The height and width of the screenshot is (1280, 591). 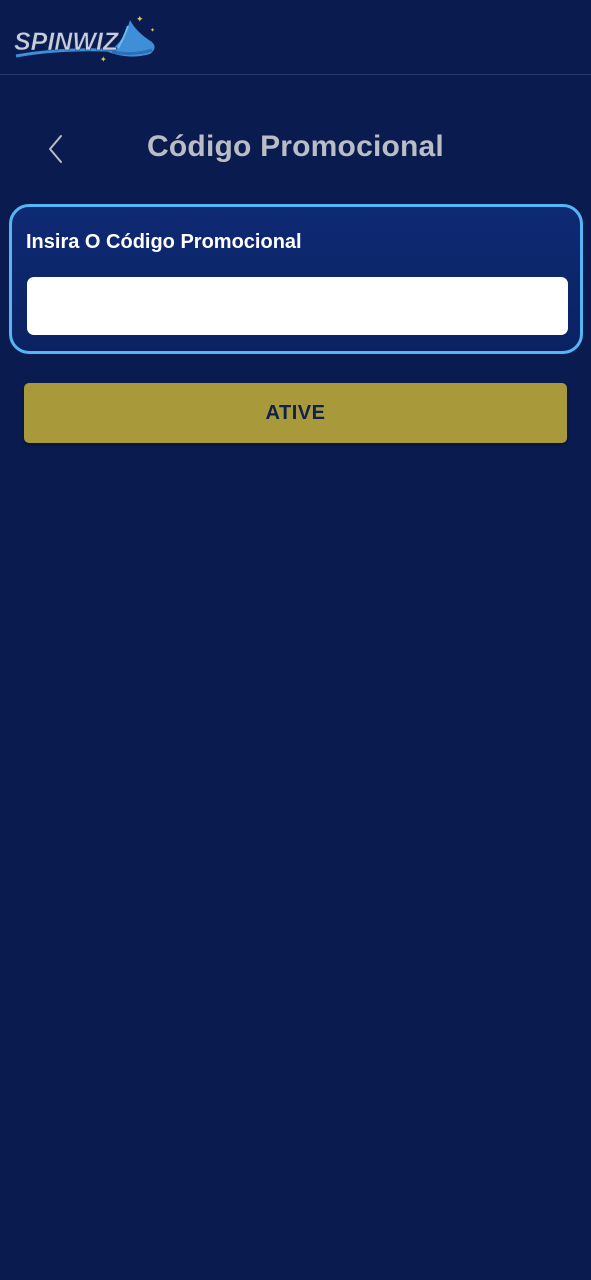 What do you see at coordinates (297, 306) in the screenshot?
I see `promo-code-input` at bounding box center [297, 306].